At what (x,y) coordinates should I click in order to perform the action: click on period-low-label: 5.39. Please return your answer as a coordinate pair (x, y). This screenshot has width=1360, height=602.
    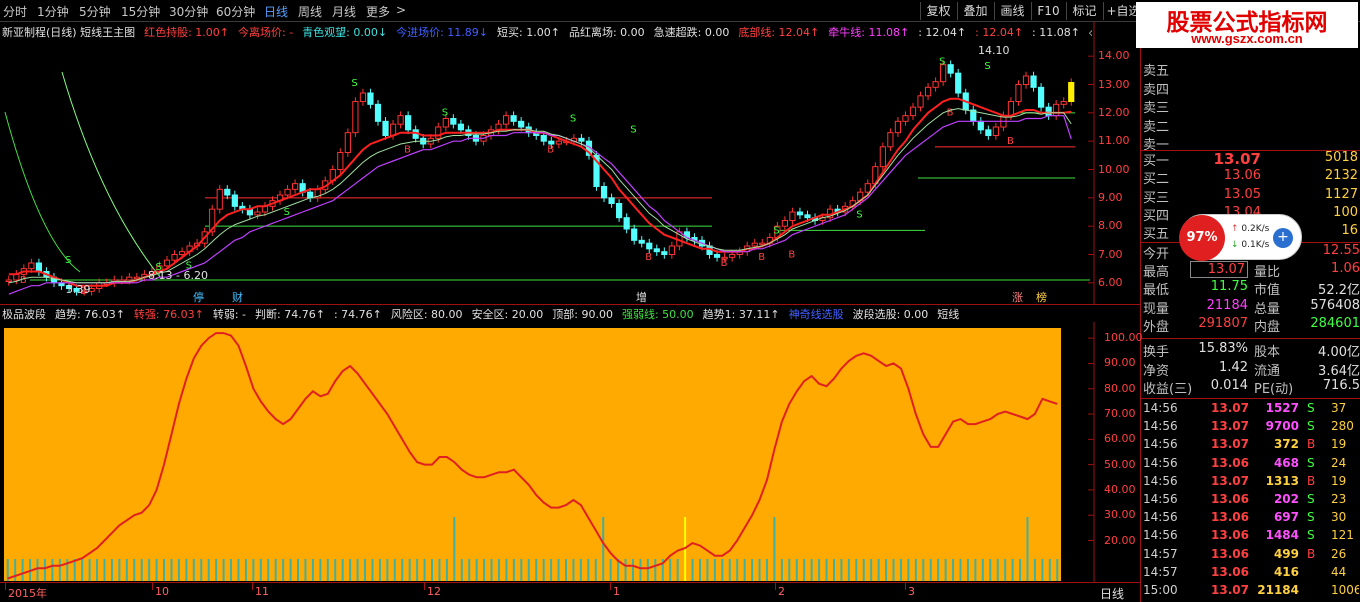
    Looking at the image, I should click on (78, 289).